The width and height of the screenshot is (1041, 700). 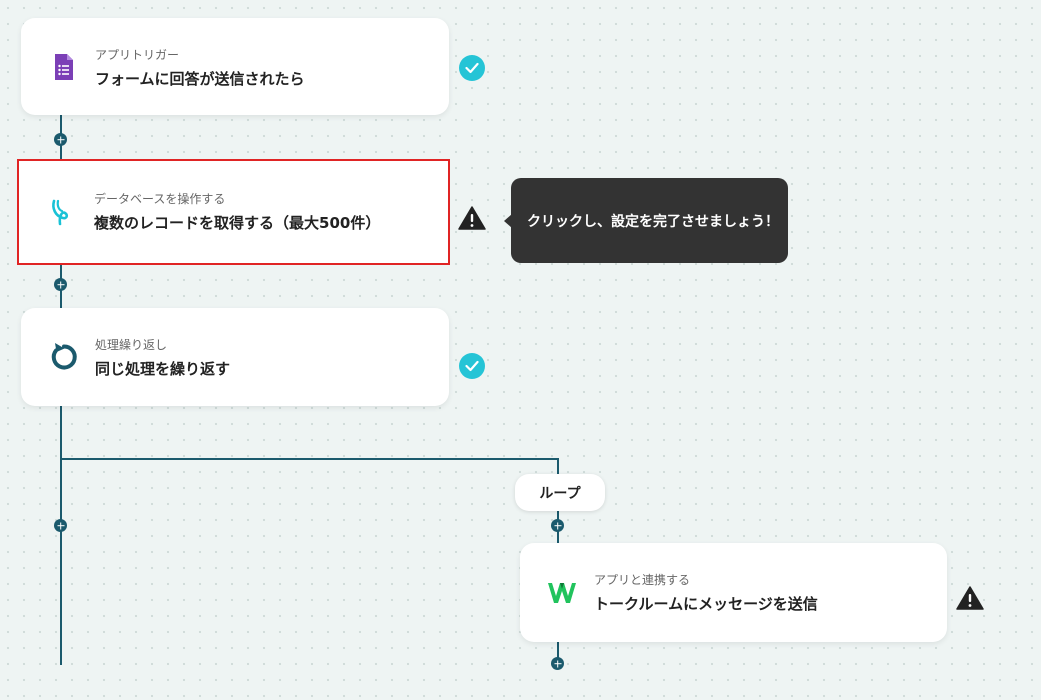 I want to click on node-type-label: アプリトリガー, so click(x=137, y=55).